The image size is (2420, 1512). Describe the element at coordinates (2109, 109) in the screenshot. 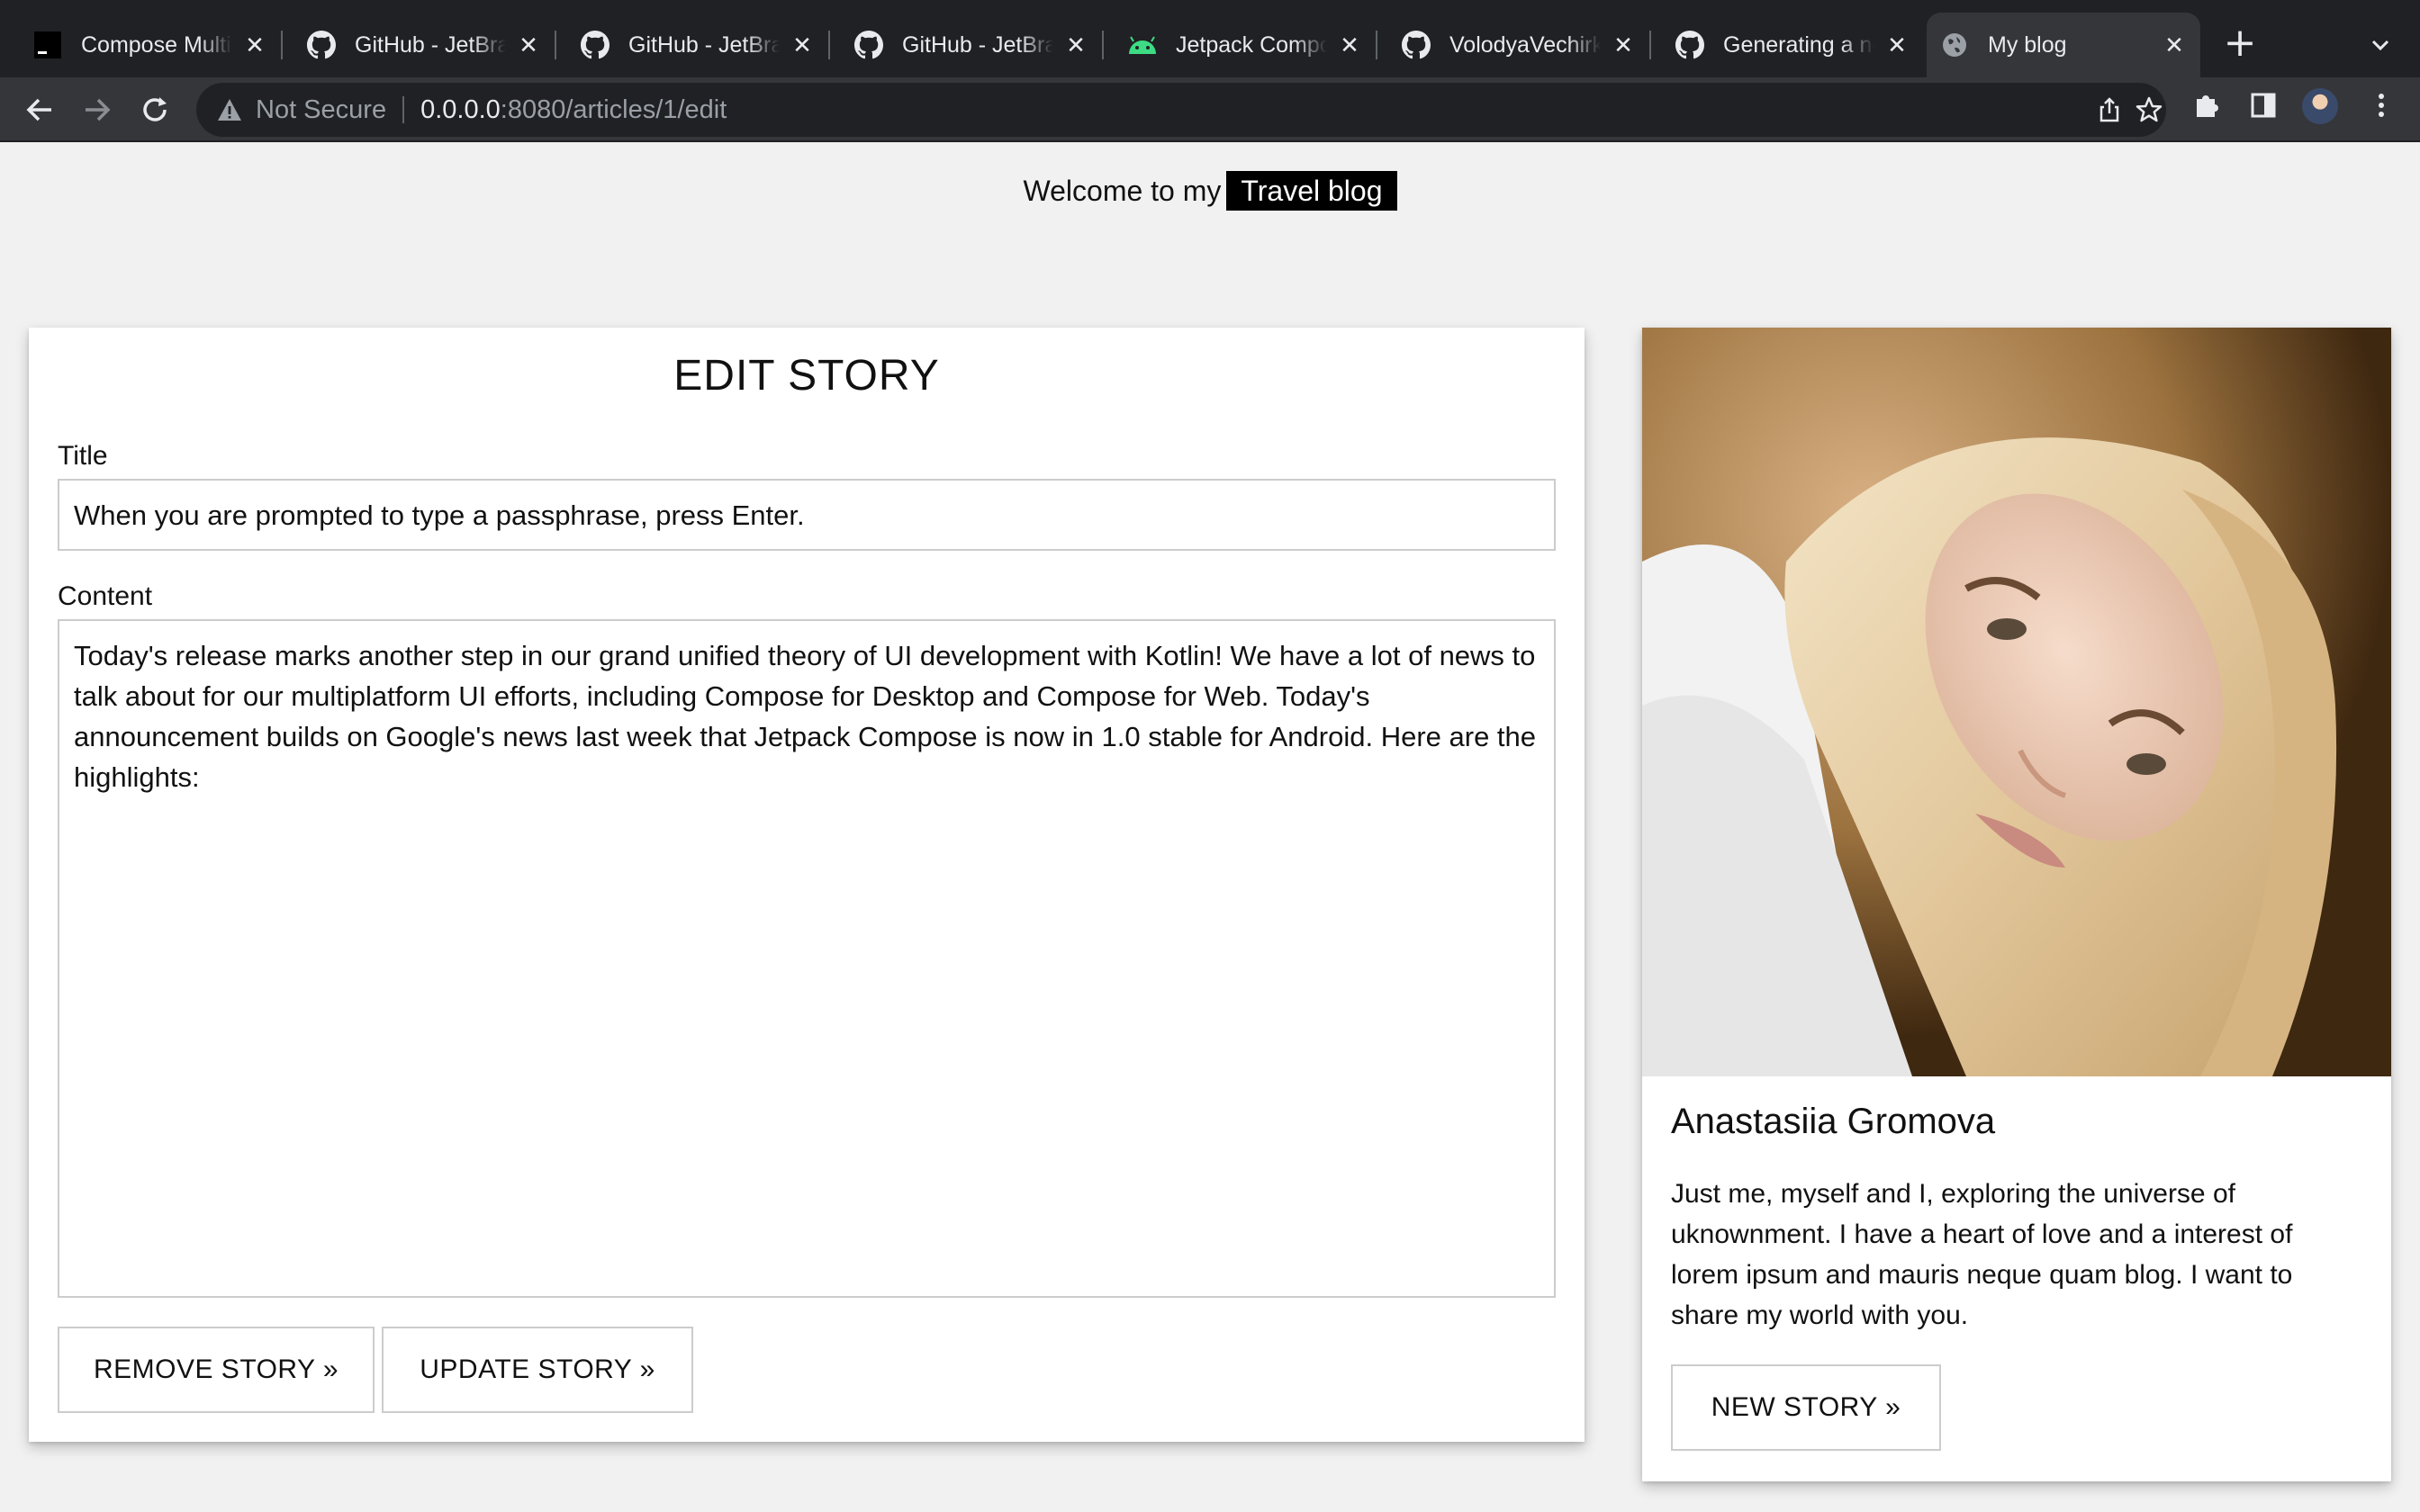

I see `share-icon` at that location.